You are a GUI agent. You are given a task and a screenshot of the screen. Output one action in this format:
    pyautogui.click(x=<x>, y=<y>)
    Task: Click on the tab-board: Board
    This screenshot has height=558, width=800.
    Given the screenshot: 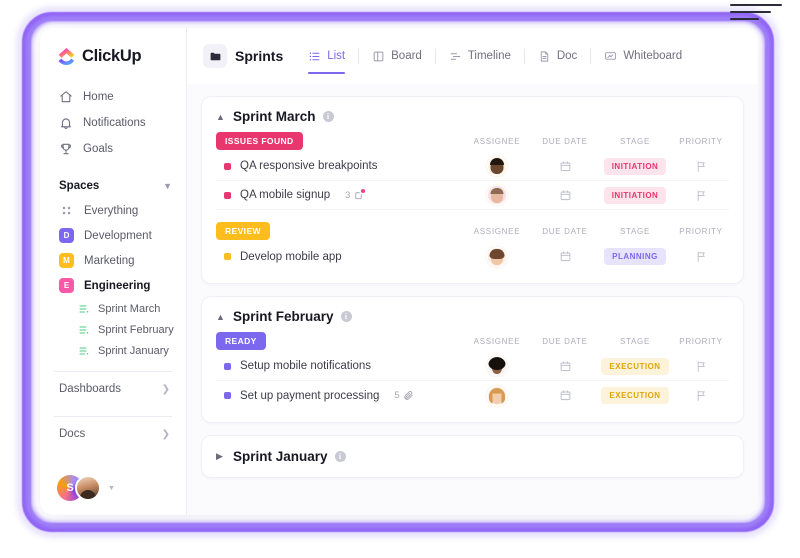 What is the action you would take?
    pyautogui.click(x=397, y=56)
    